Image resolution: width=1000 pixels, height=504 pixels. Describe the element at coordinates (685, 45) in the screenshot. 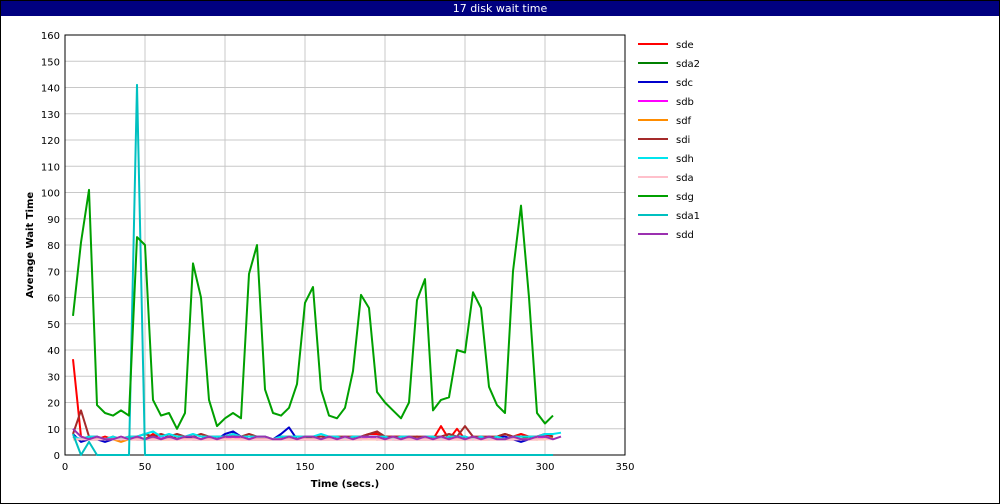

I see `legend-label-sde: sde` at that location.